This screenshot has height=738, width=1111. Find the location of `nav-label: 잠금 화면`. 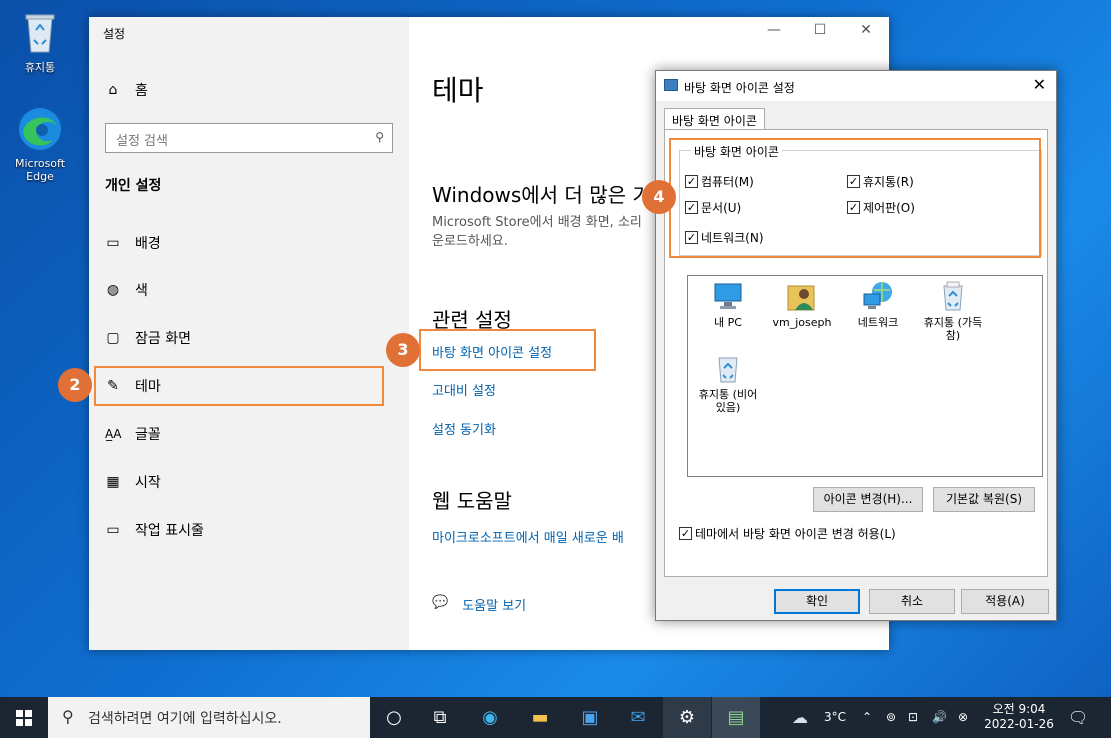

nav-label: 잠금 화면 is located at coordinates (163, 339).